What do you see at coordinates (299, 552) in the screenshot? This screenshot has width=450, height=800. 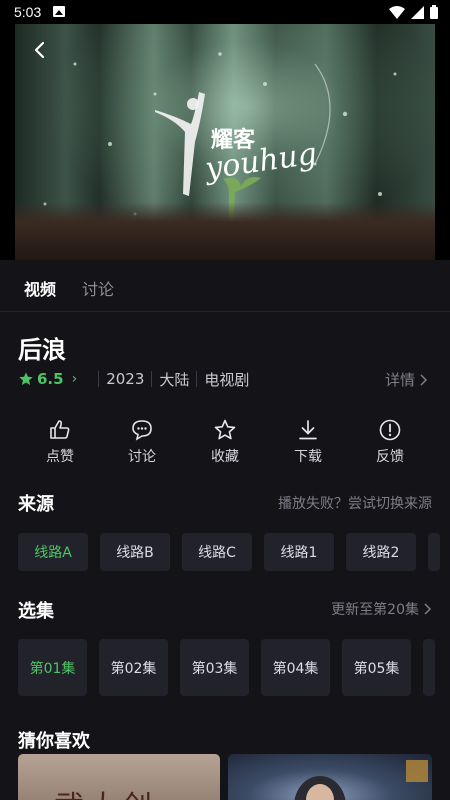 I see `source-line-chip: 线路1` at bounding box center [299, 552].